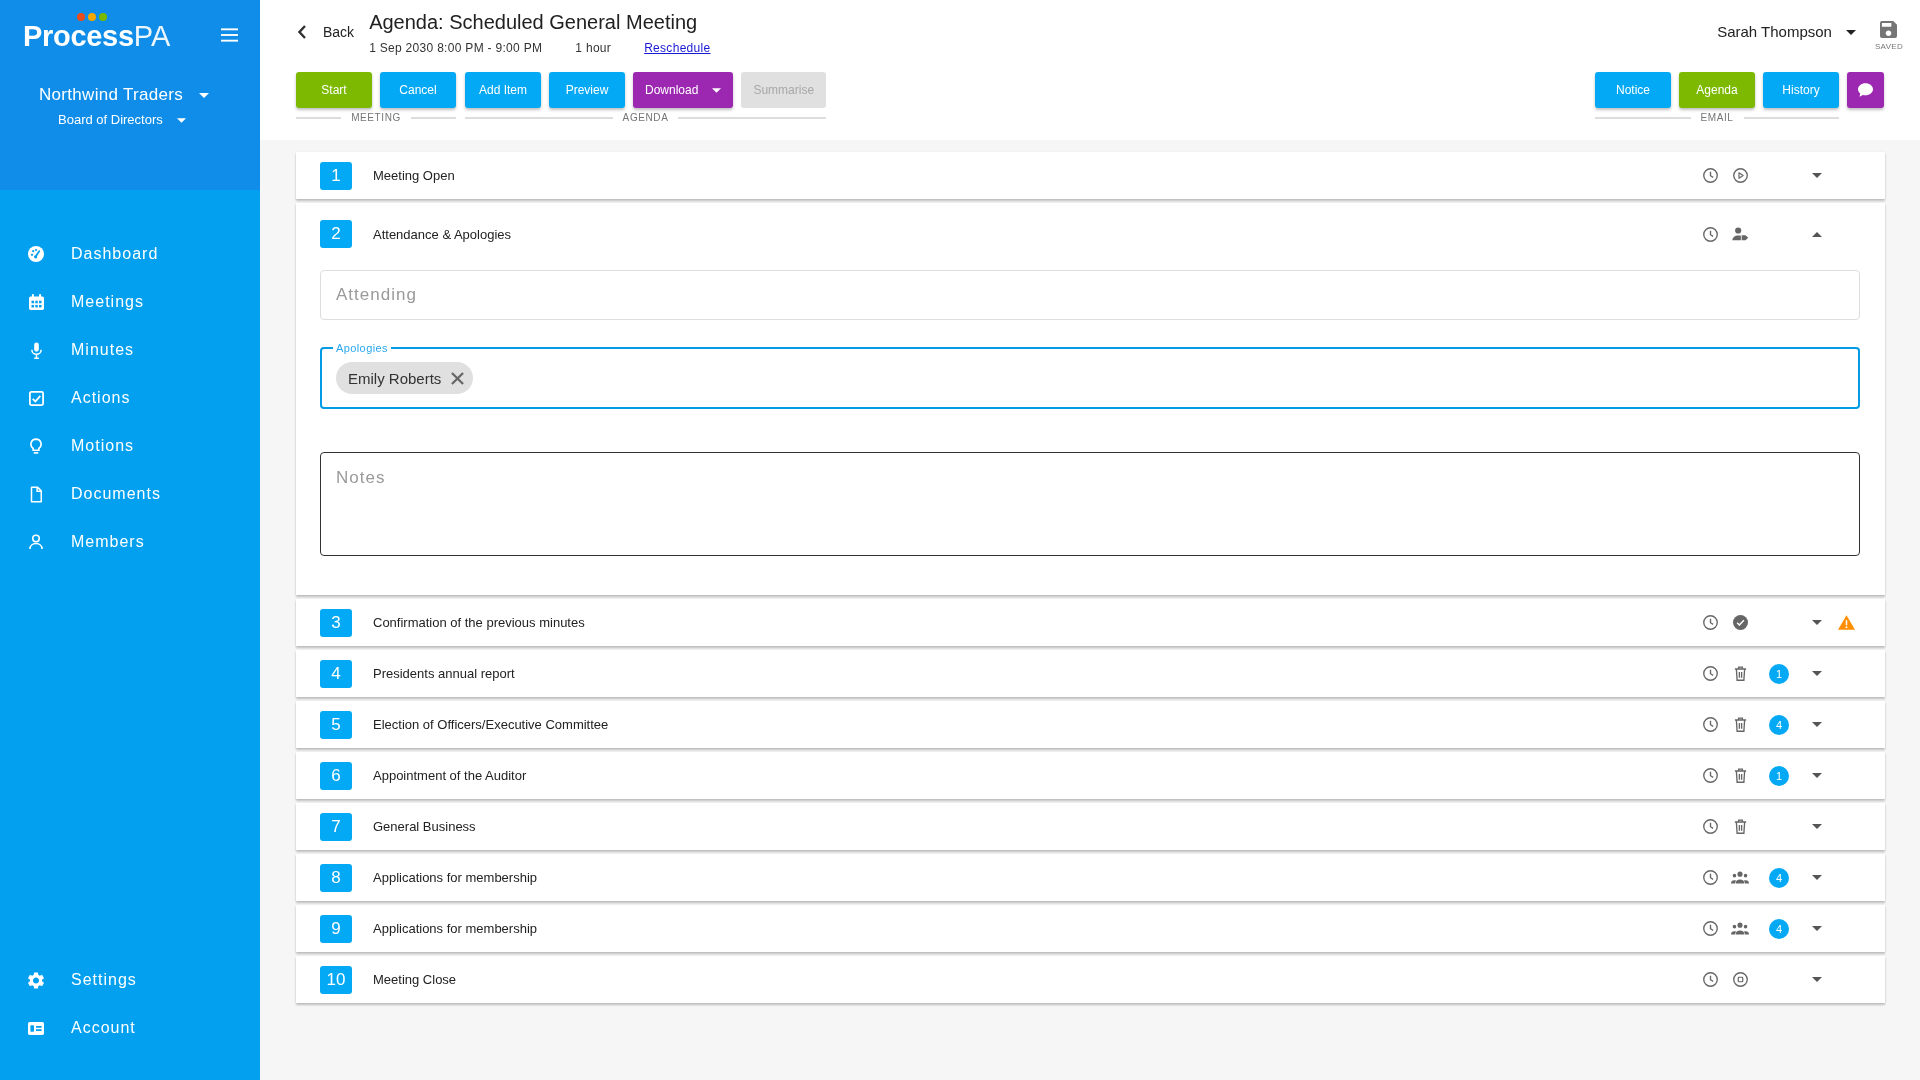 This screenshot has width=1920, height=1080. Describe the element at coordinates (36, 1028) in the screenshot. I see `id-card-icon` at that location.